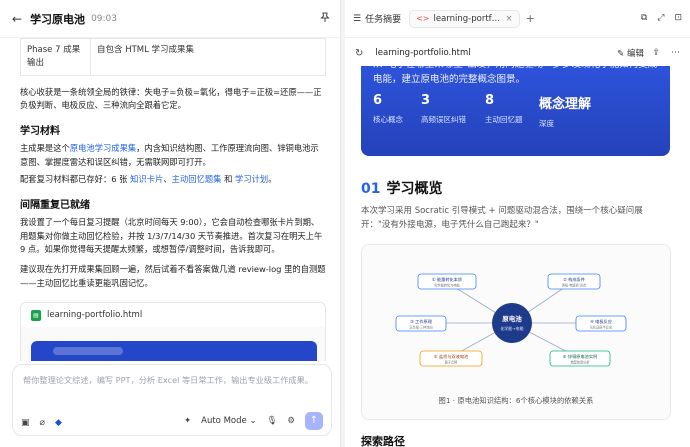 Image resolution: width=690 pixels, height=447 pixels. I want to click on window-controls: ⧉ ⤢ ⊡, so click(661, 18).